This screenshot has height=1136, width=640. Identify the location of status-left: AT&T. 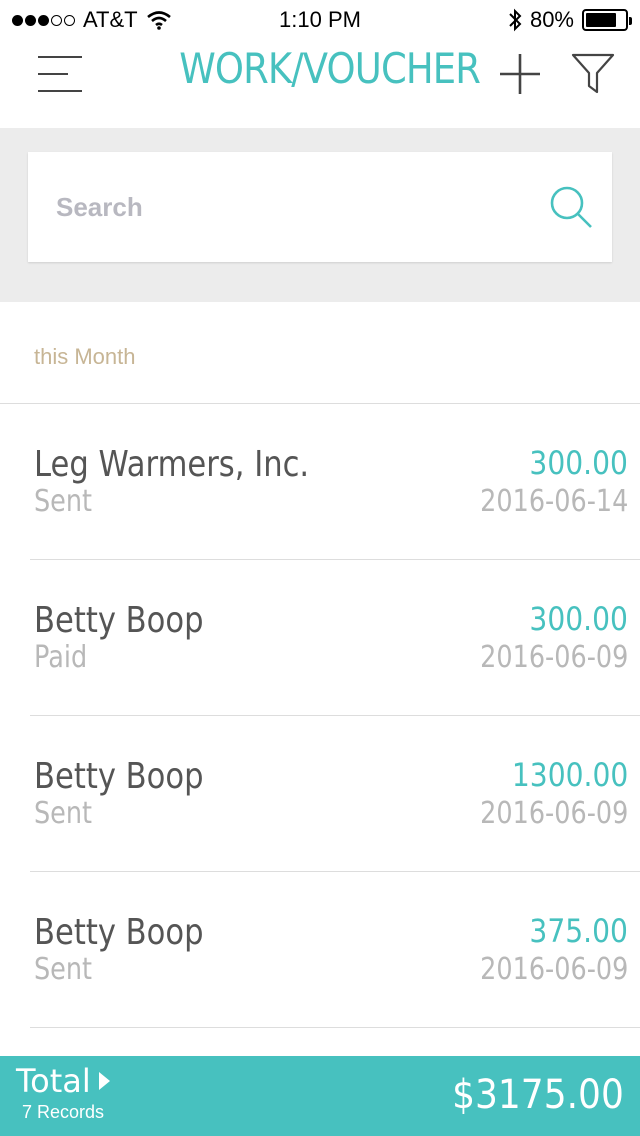
(92, 20).